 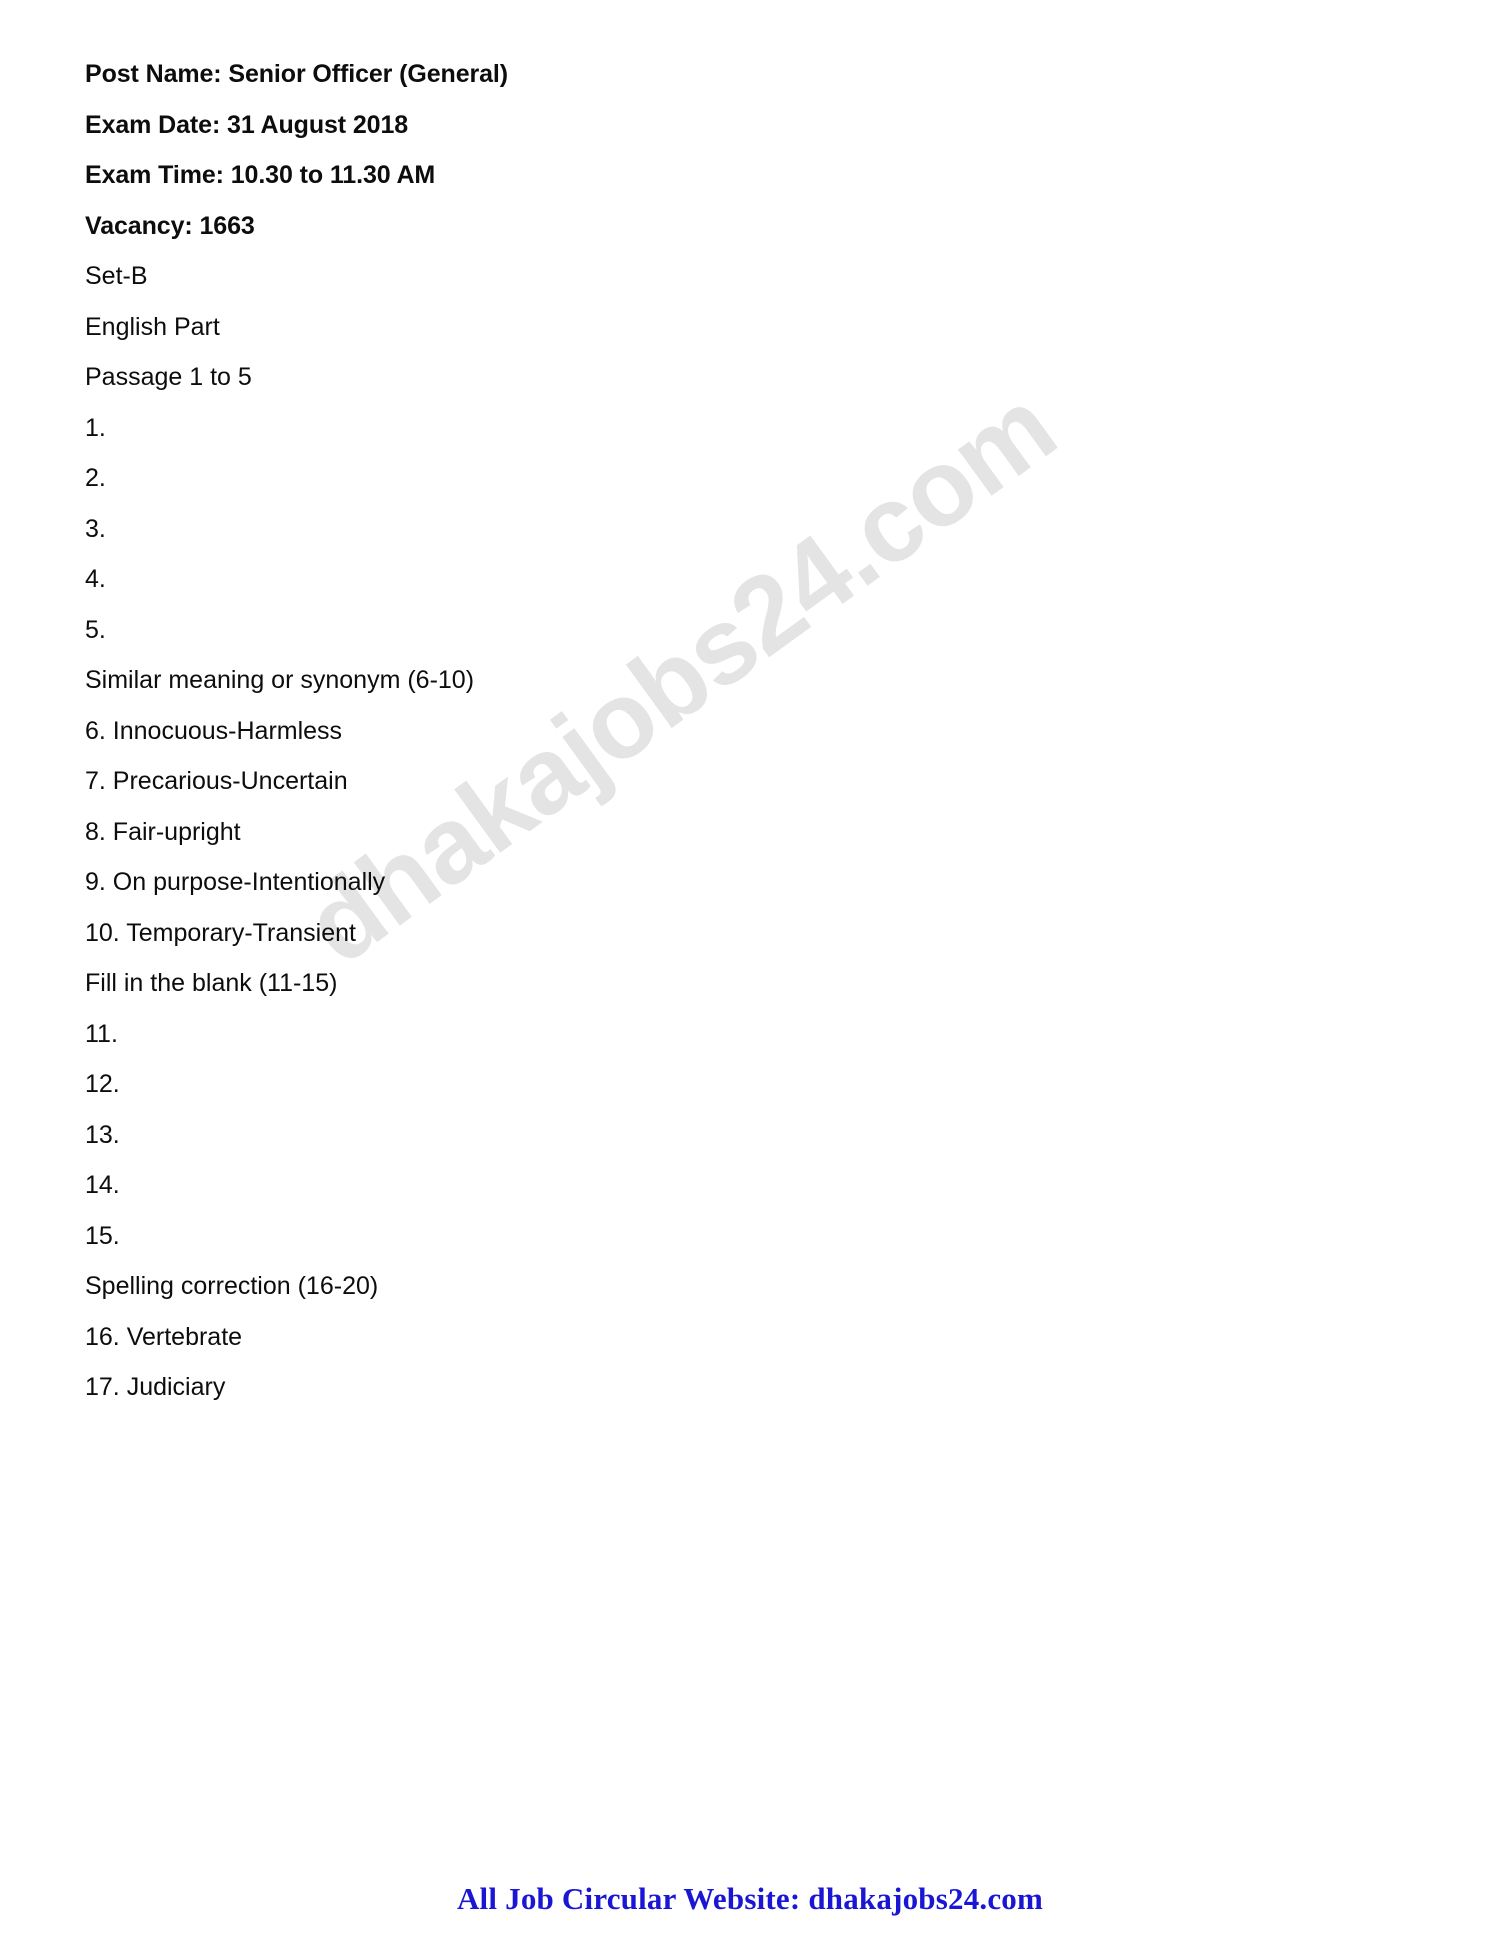 I want to click on question-item: 2., so click(x=95, y=478).